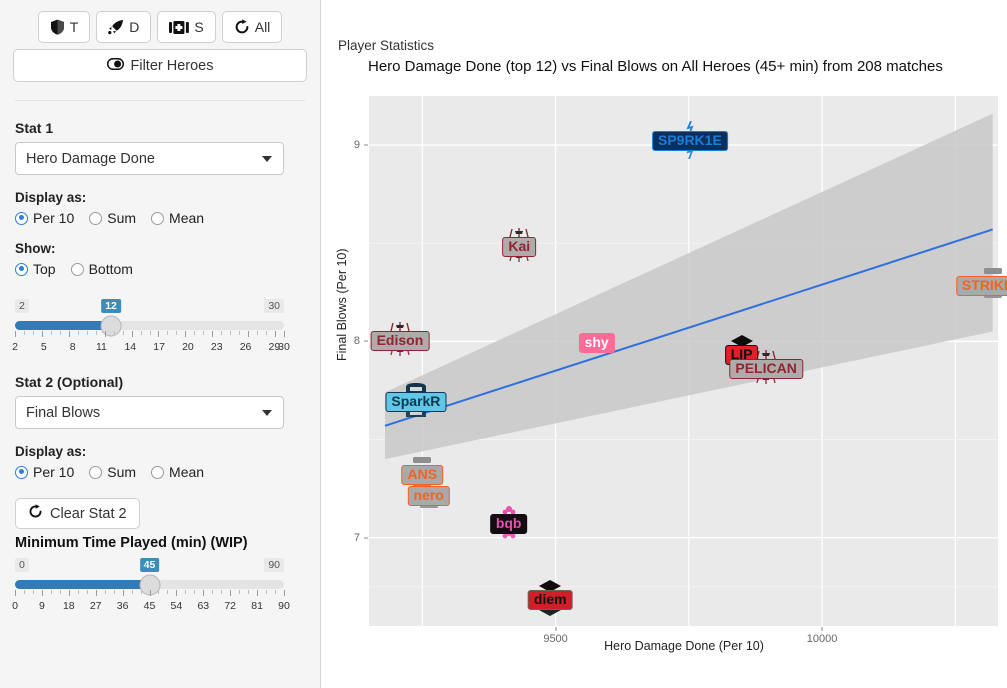  Describe the element at coordinates (172, 65) in the screenshot. I see `filter-heroes-label: Filter Heroes` at that location.